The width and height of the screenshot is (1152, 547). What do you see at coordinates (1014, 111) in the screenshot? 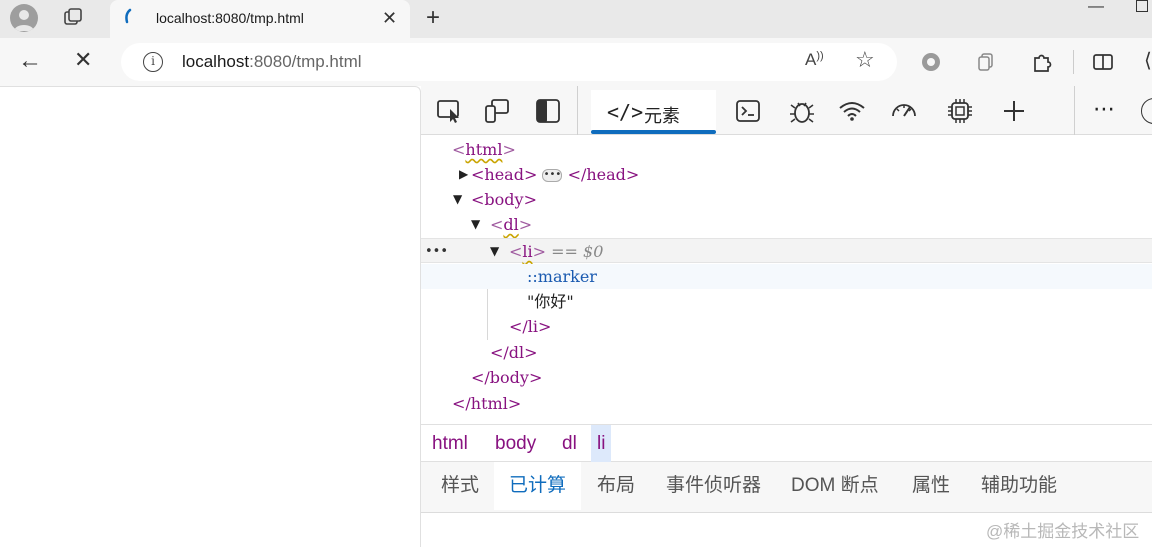
I see `add-tool-plus-icon` at bounding box center [1014, 111].